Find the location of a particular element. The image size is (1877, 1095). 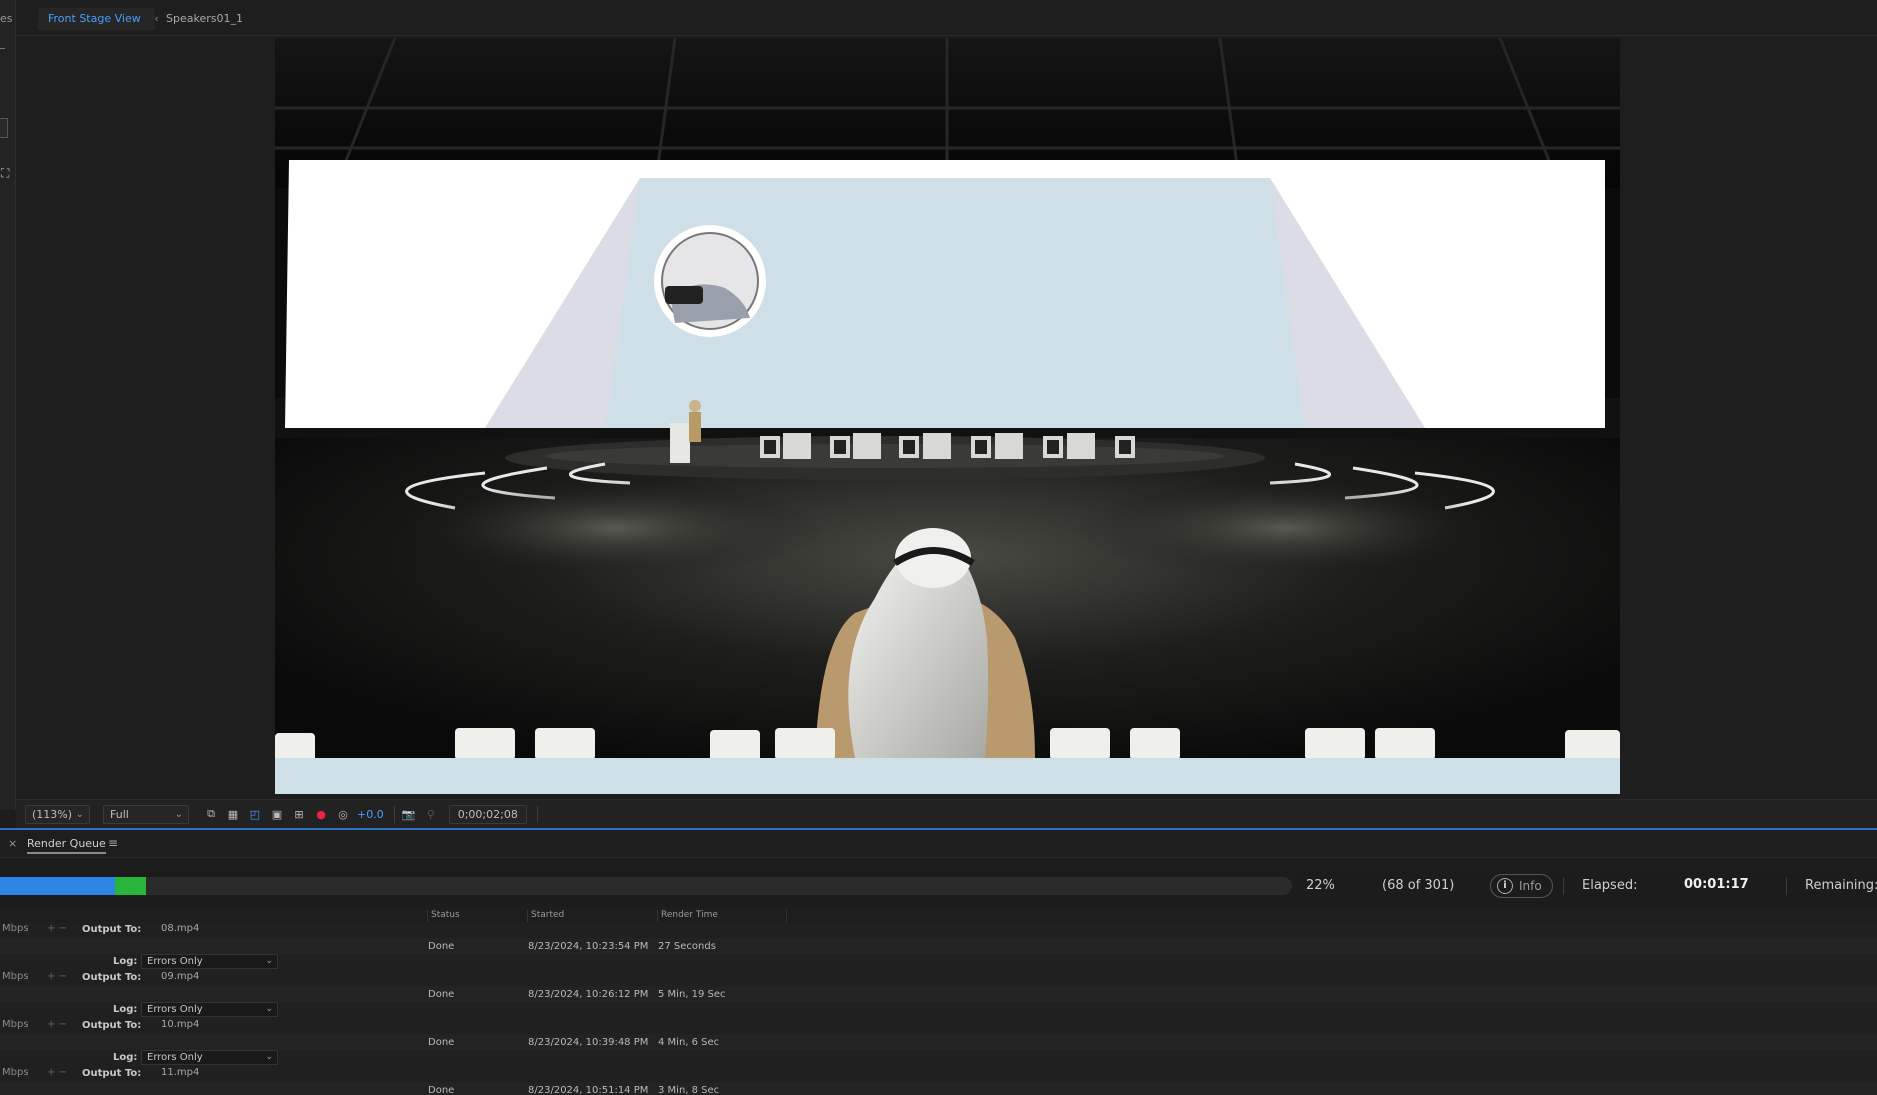

channels-icon: ● is located at coordinates (321, 814).